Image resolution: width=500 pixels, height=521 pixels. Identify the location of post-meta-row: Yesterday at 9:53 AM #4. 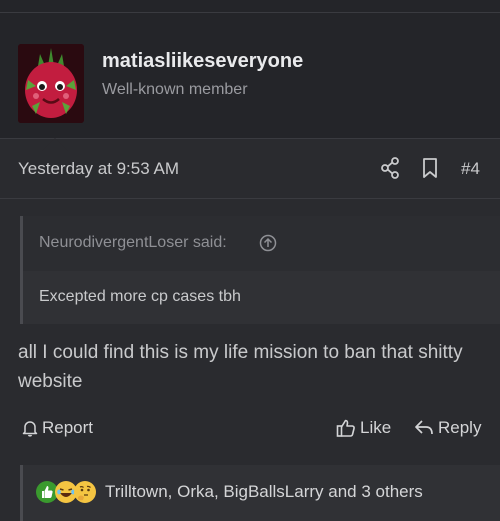
(250, 169).